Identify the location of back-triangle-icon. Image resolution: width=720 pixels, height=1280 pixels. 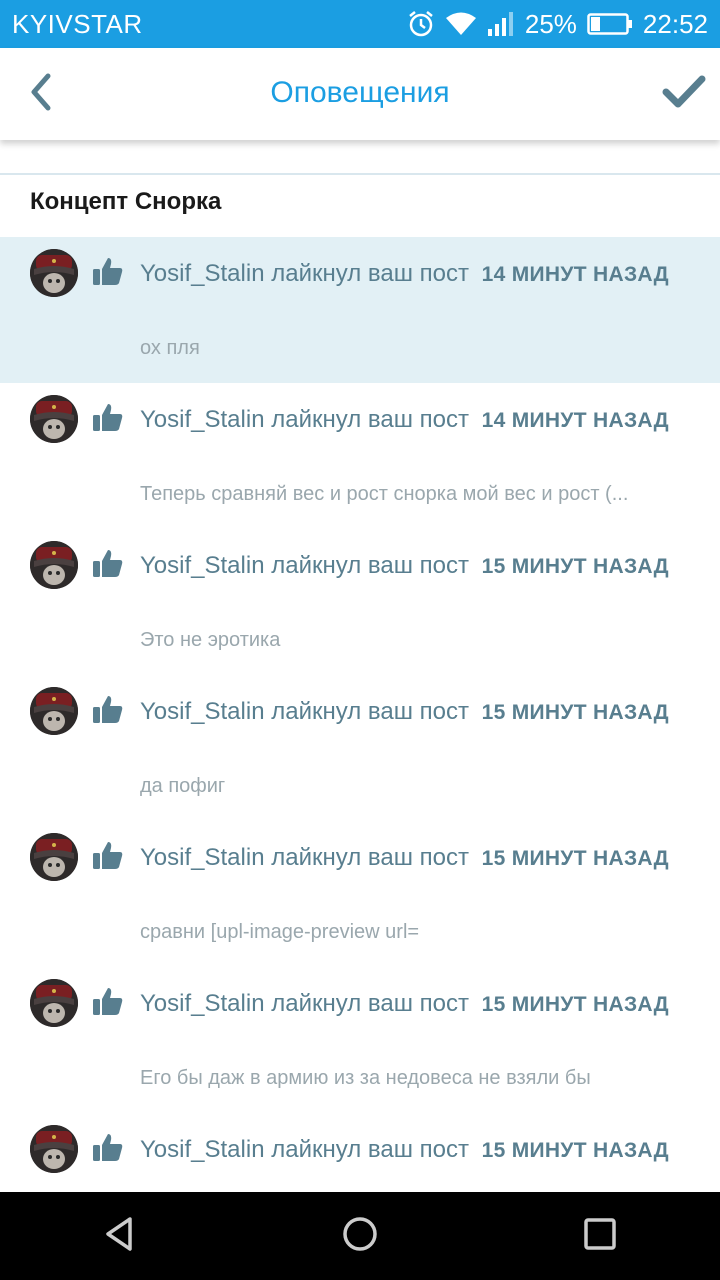
(120, 1236).